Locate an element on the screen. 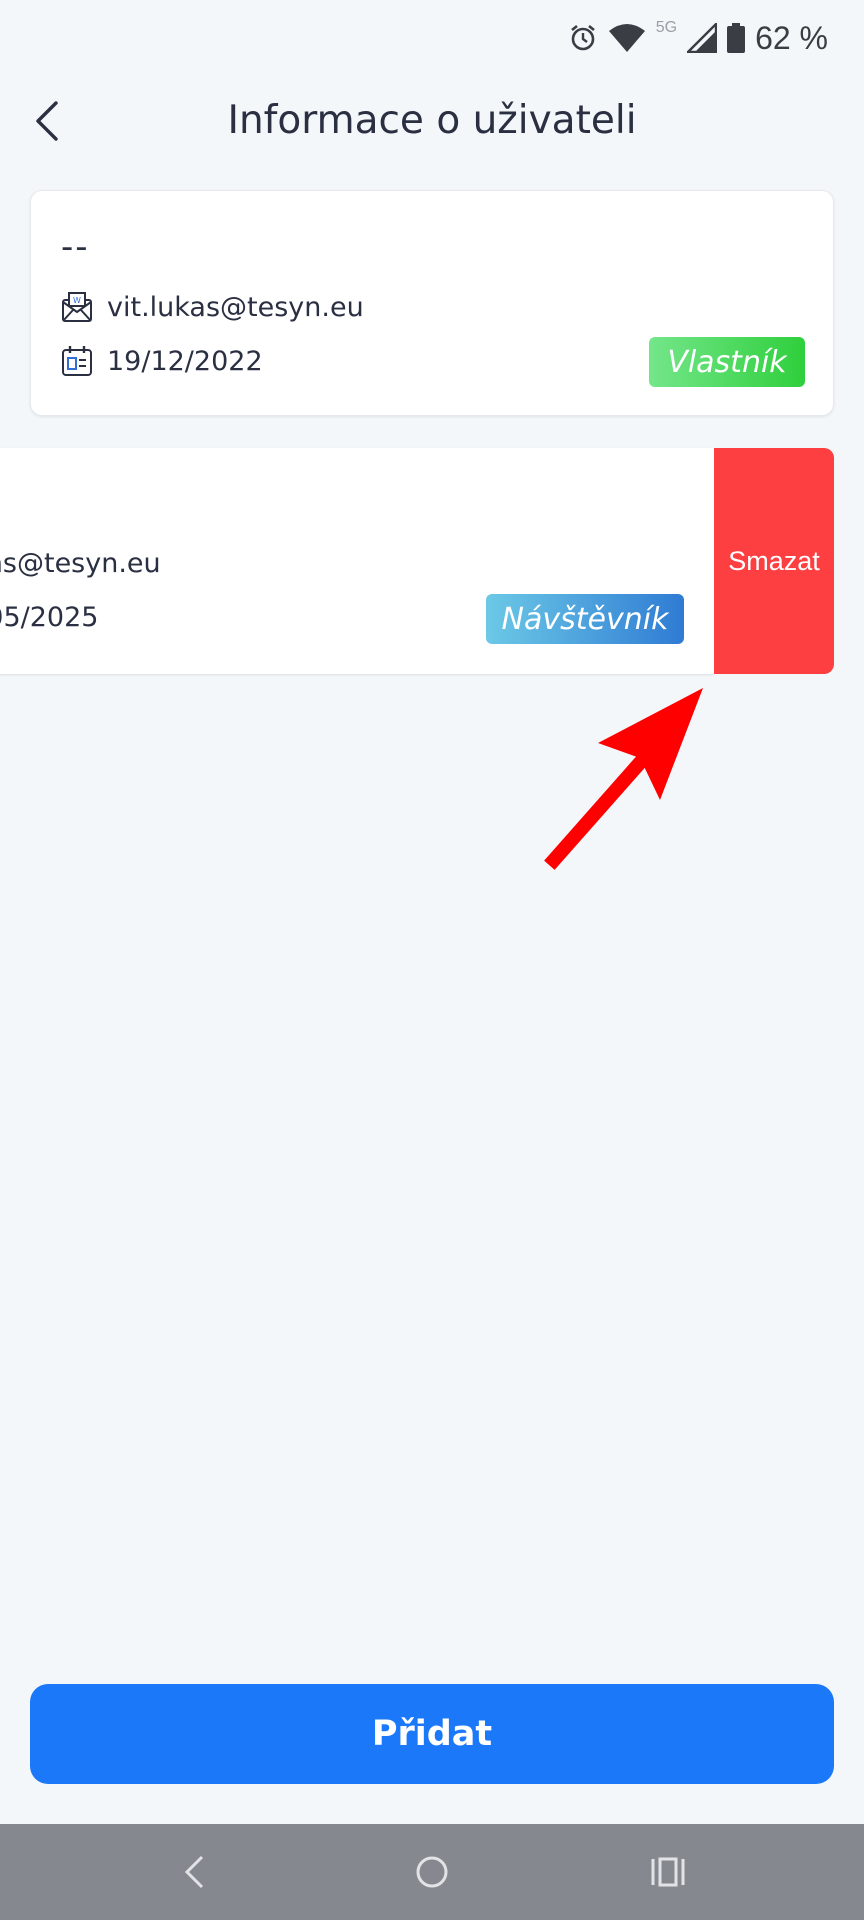  nav-back-button is located at coordinates (194, 1872).